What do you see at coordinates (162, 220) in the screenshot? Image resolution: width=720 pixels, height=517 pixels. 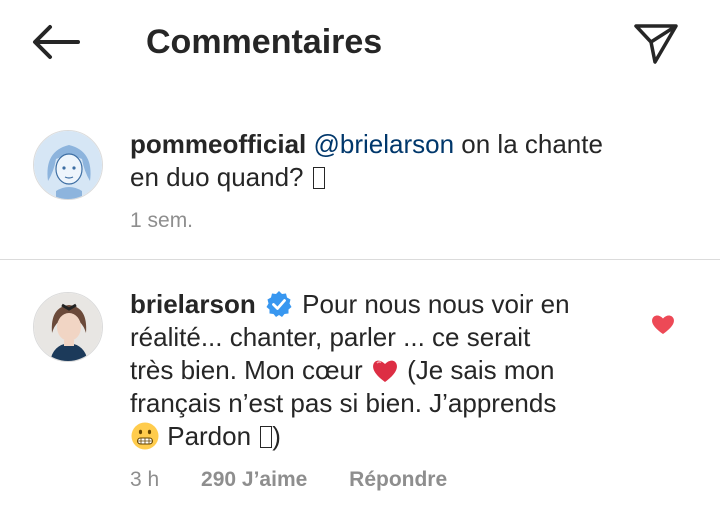 I see `comment-time: 1 sem.` at bounding box center [162, 220].